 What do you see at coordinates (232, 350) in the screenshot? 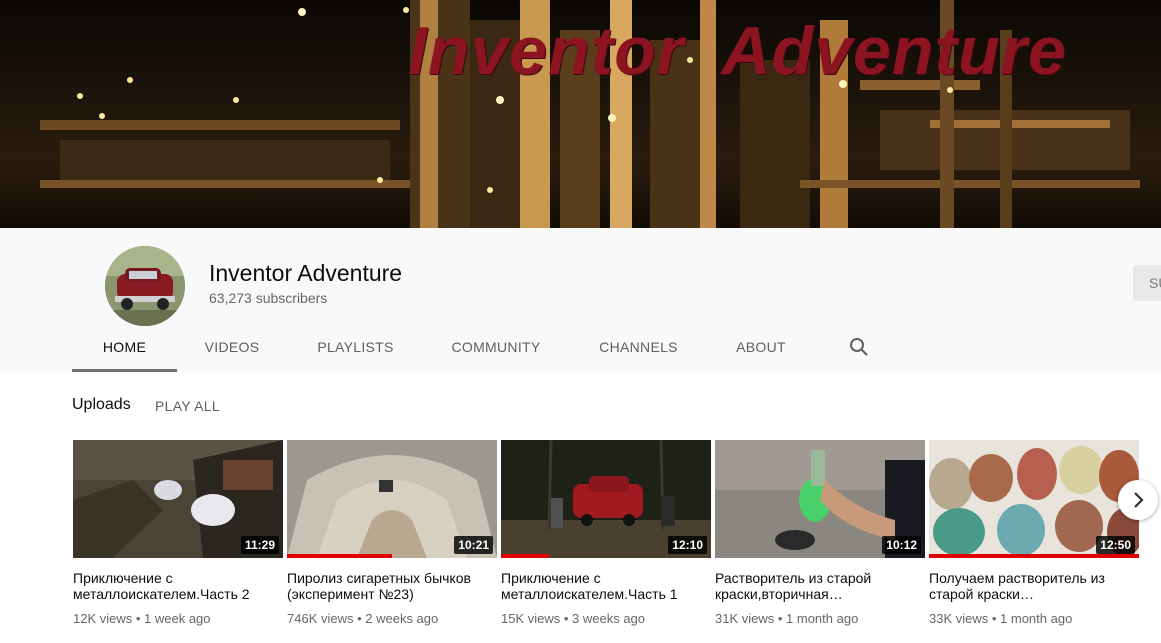
I see `tab-videos: VIDEOS` at bounding box center [232, 350].